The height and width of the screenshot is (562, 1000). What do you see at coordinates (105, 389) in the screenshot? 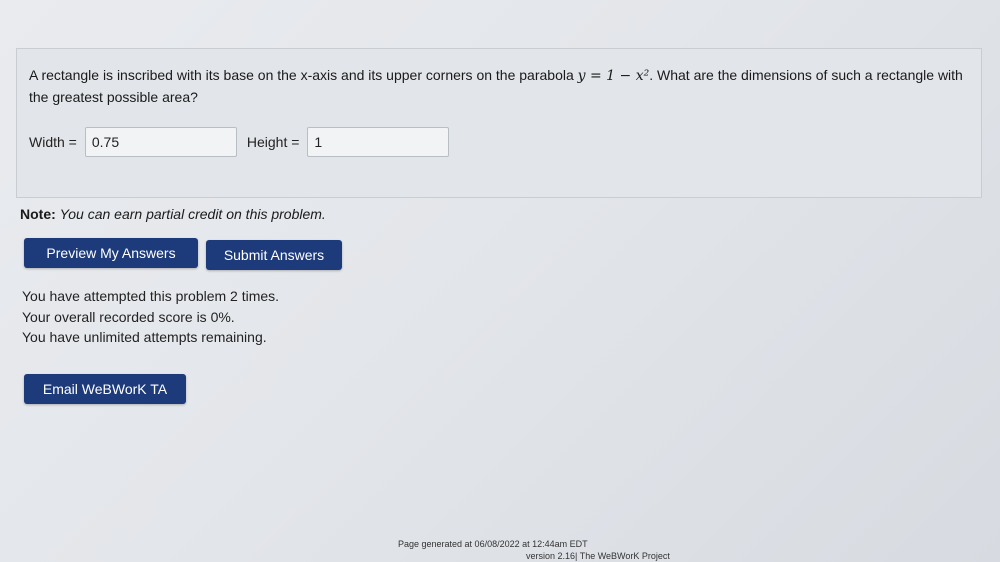
I see `email-ta-button: Email WeBWorK TA` at bounding box center [105, 389].